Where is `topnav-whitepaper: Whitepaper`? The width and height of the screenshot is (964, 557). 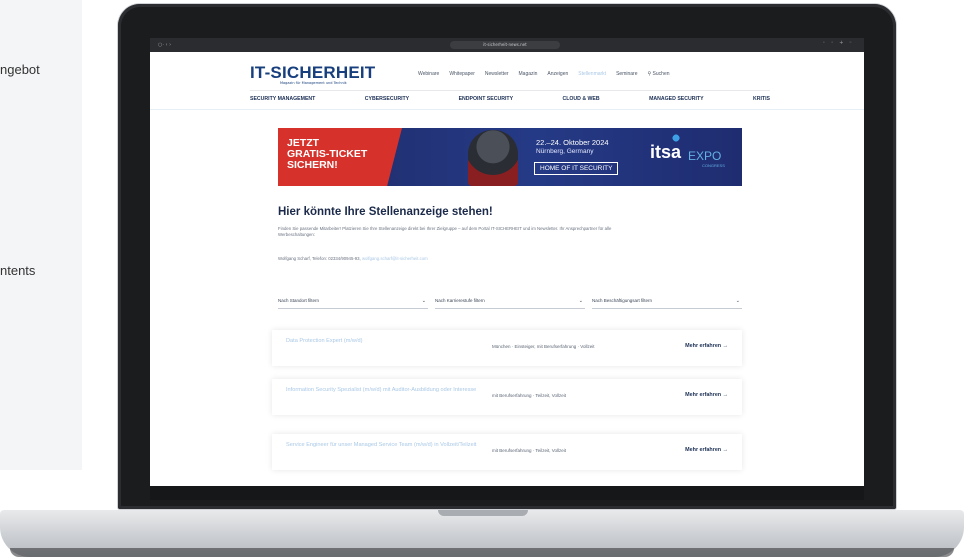
topnav-whitepaper: Whitepaper is located at coordinates (462, 74).